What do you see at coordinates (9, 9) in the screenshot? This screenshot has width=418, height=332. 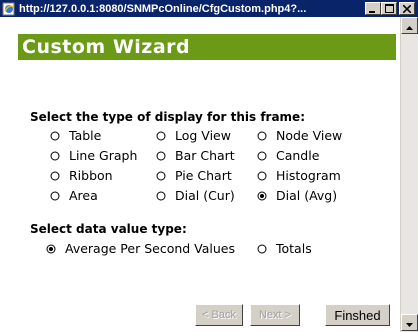 I see `ie-page-icon` at bounding box center [9, 9].